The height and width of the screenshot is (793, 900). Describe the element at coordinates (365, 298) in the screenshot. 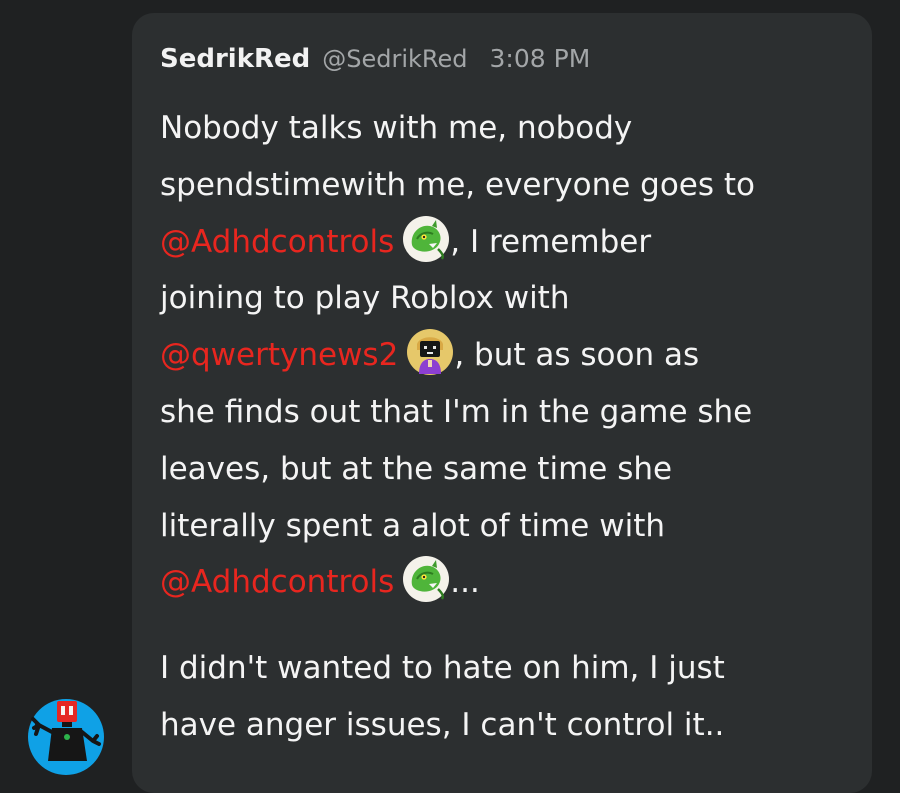

I see `text-line: joining to play Roblox with` at that location.